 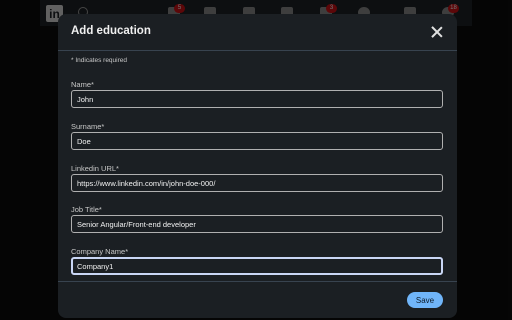 I want to click on close-icon, so click(x=437, y=32).